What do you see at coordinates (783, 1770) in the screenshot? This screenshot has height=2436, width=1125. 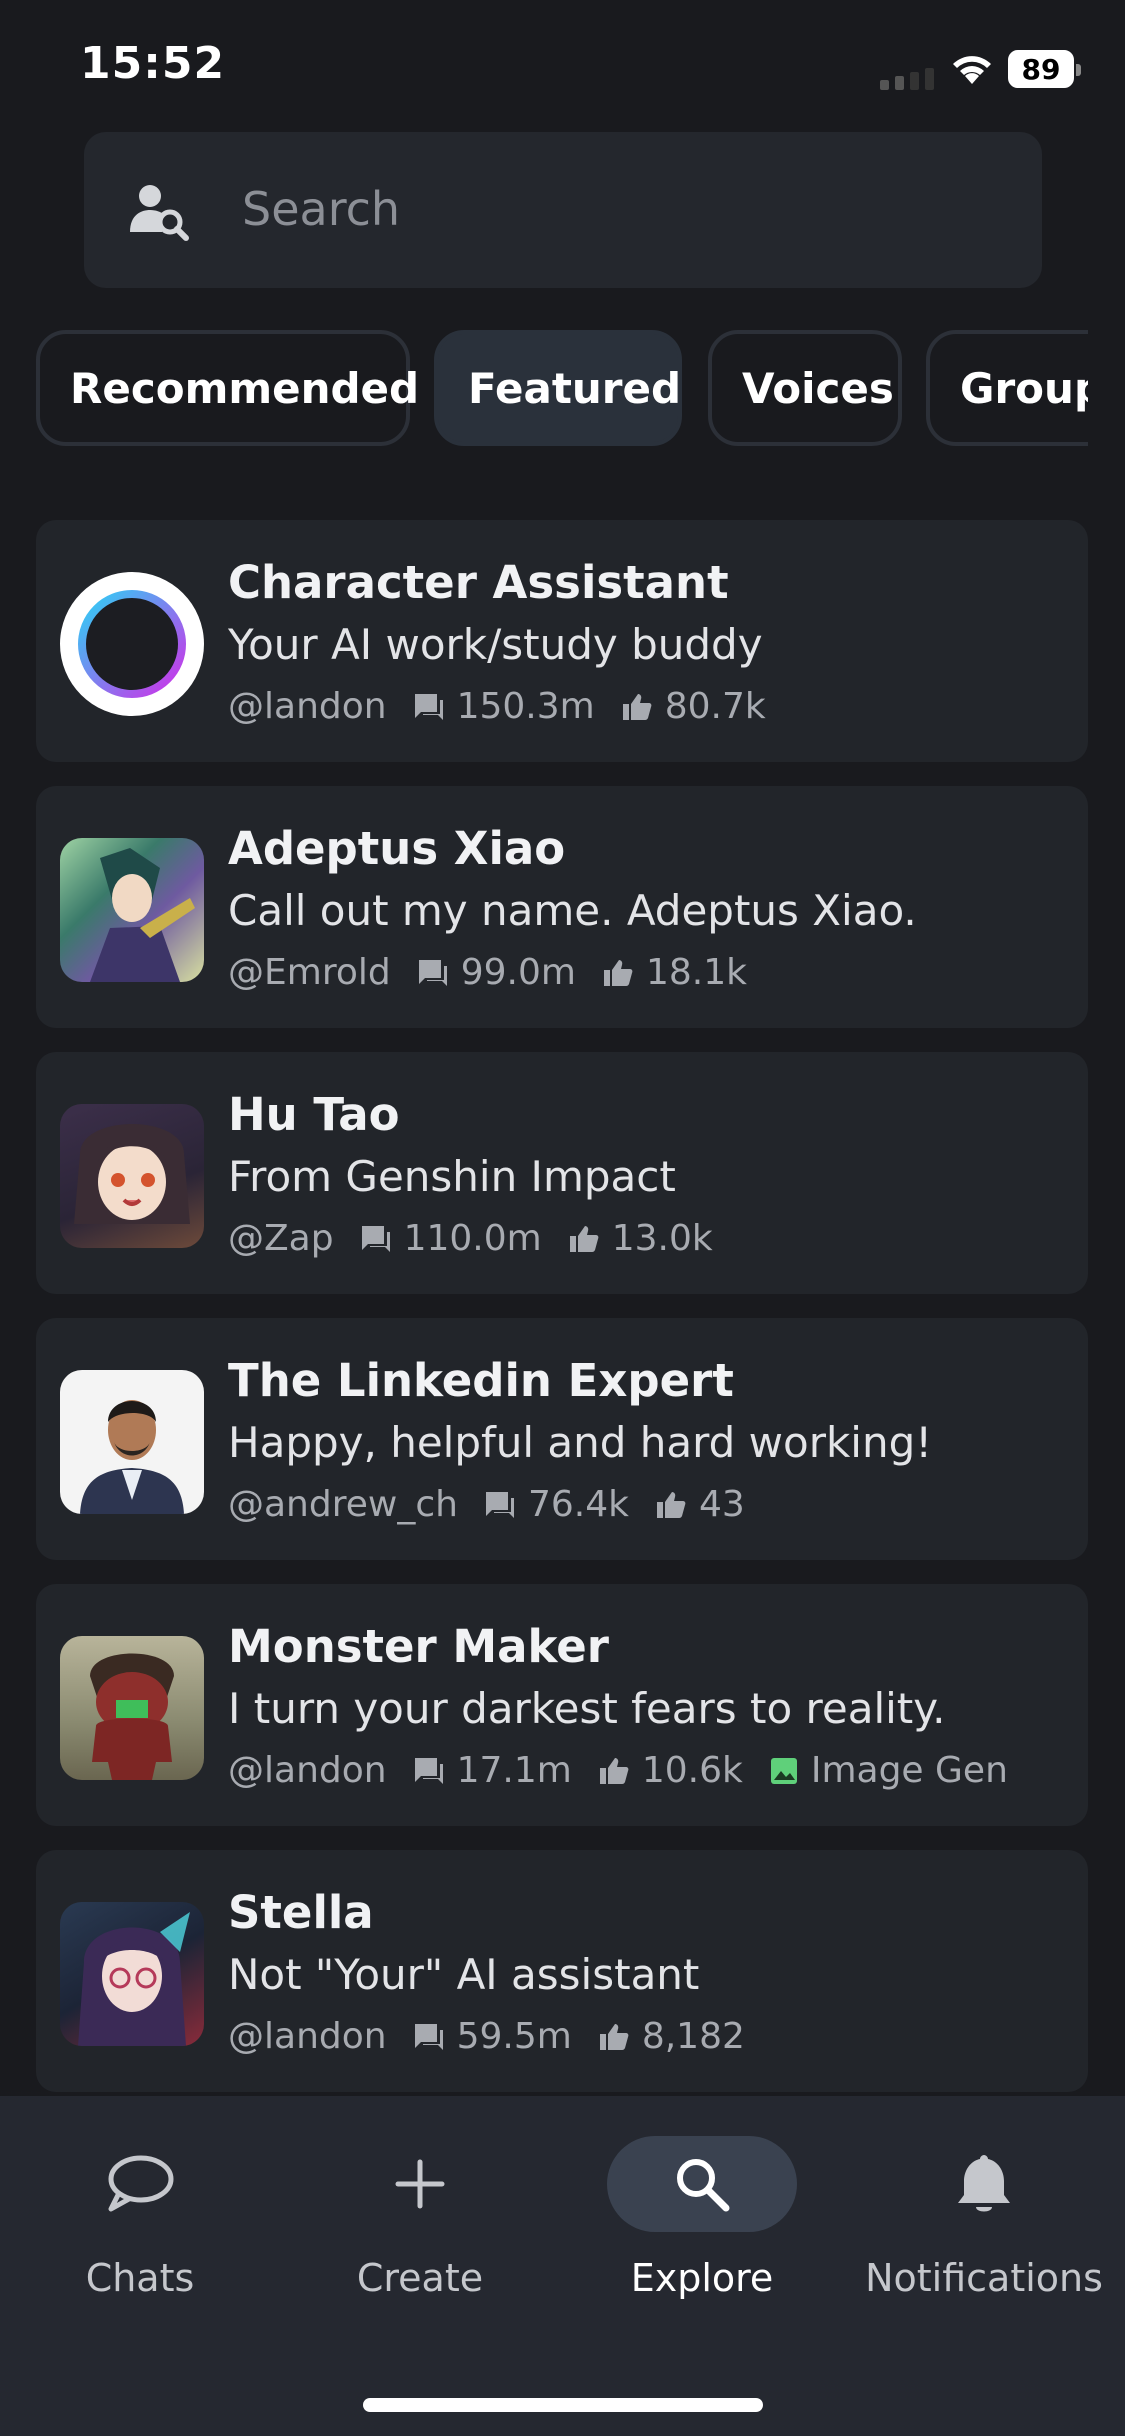 I see `image-gen-icon` at bounding box center [783, 1770].